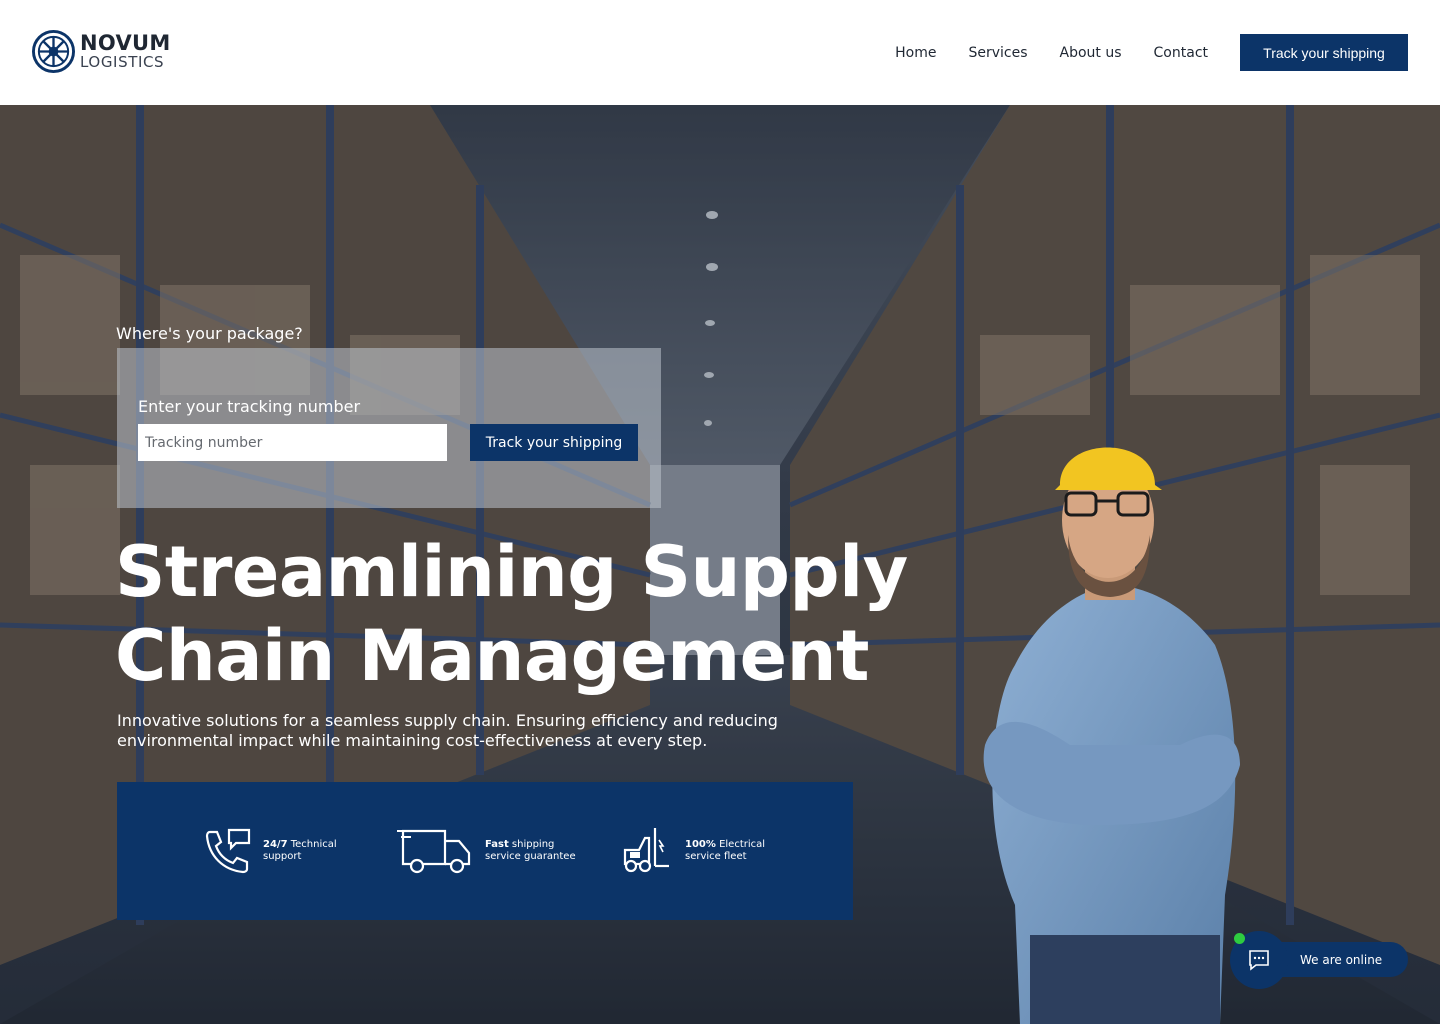 The height and width of the screenshot is (1024, 1440). I want to click on feature-fleet-text: Electrical, so click(740, 844).